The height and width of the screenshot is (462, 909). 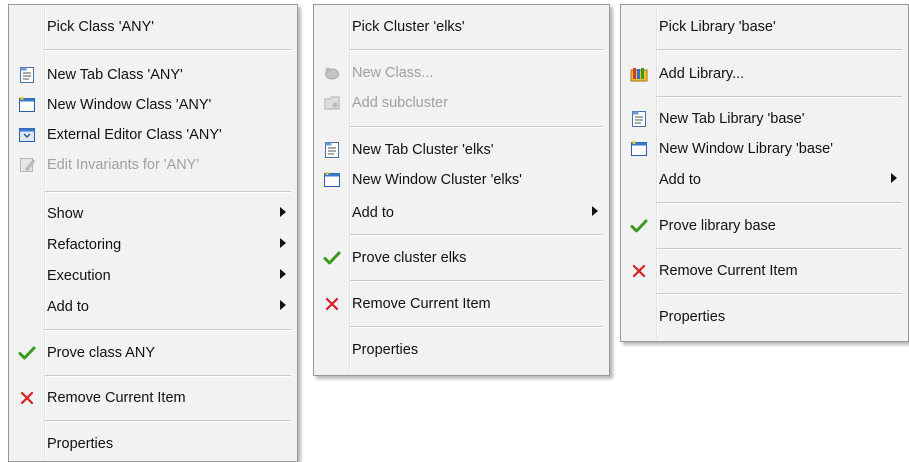 I want to click on menu-item-label: External Editor Class 'ANY', so click(x=134, y=135).